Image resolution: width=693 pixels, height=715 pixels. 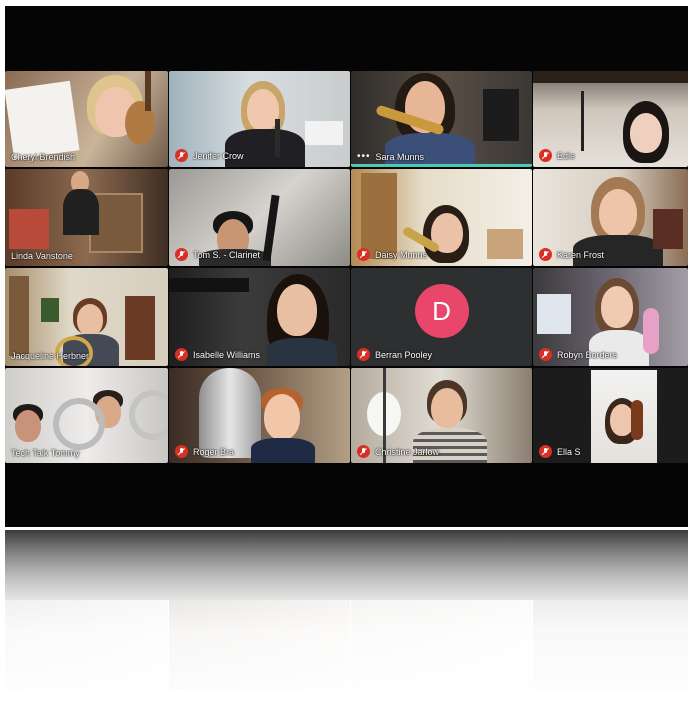 I want to click on participant-tile: Linda Vanstone, so click(x=86, y=217).